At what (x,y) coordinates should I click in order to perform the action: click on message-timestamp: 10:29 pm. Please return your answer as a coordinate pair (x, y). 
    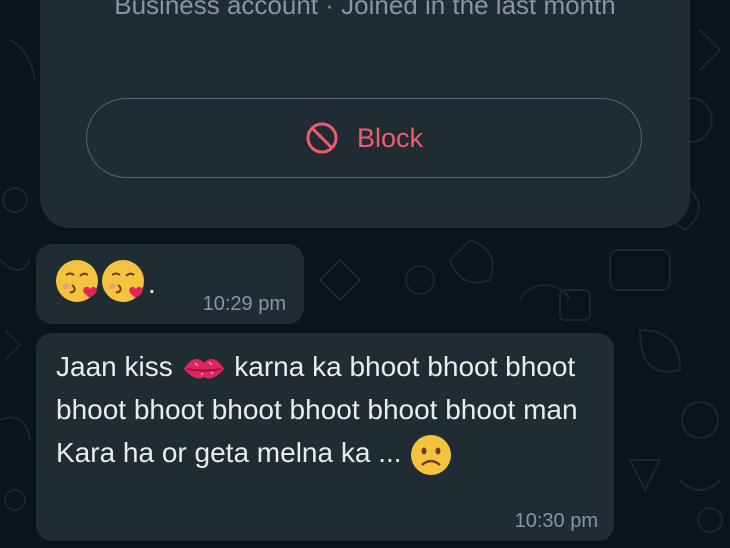
    Looking at the image, I should click on (244, 304).